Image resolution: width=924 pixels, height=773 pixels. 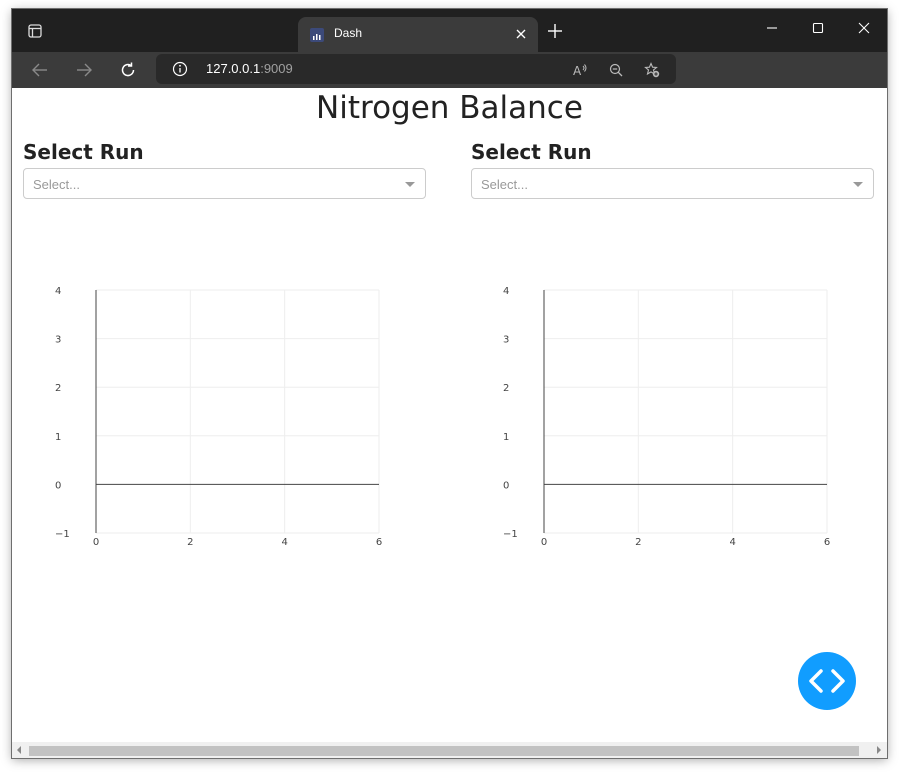 What do you see at coordinates (83, 152) in the screenshot?
I see `select-run-label-left: Select Run` at bounding box center [83, 152].